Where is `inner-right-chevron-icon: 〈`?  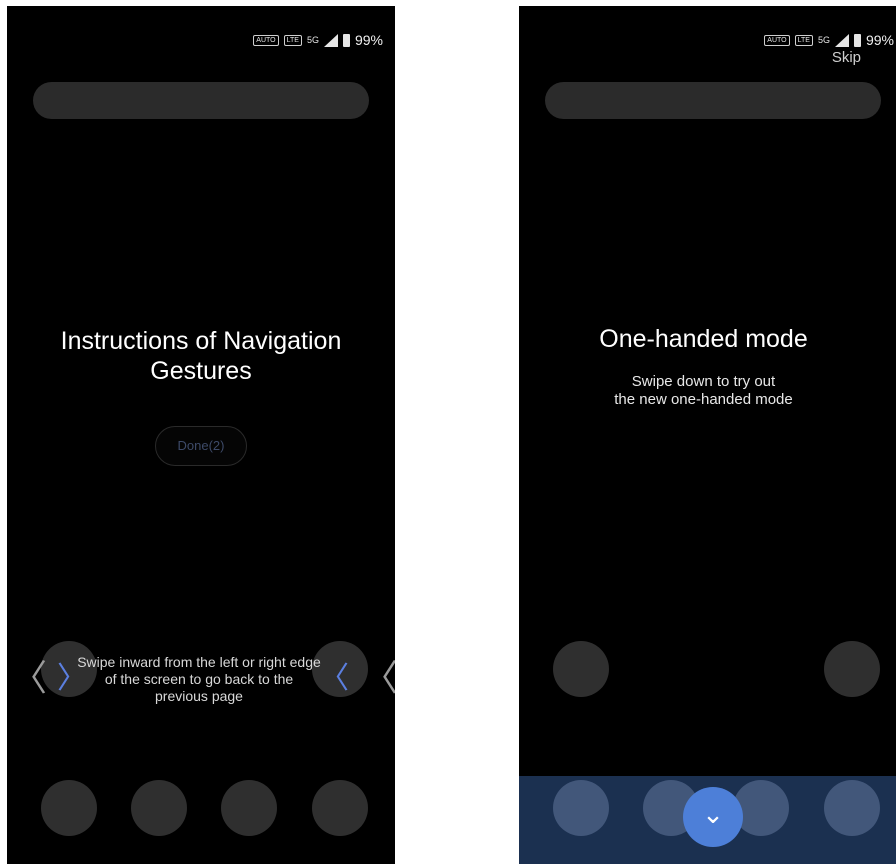 inner-right-chevron-icon: 〈 is located at coordinates (334, 678).